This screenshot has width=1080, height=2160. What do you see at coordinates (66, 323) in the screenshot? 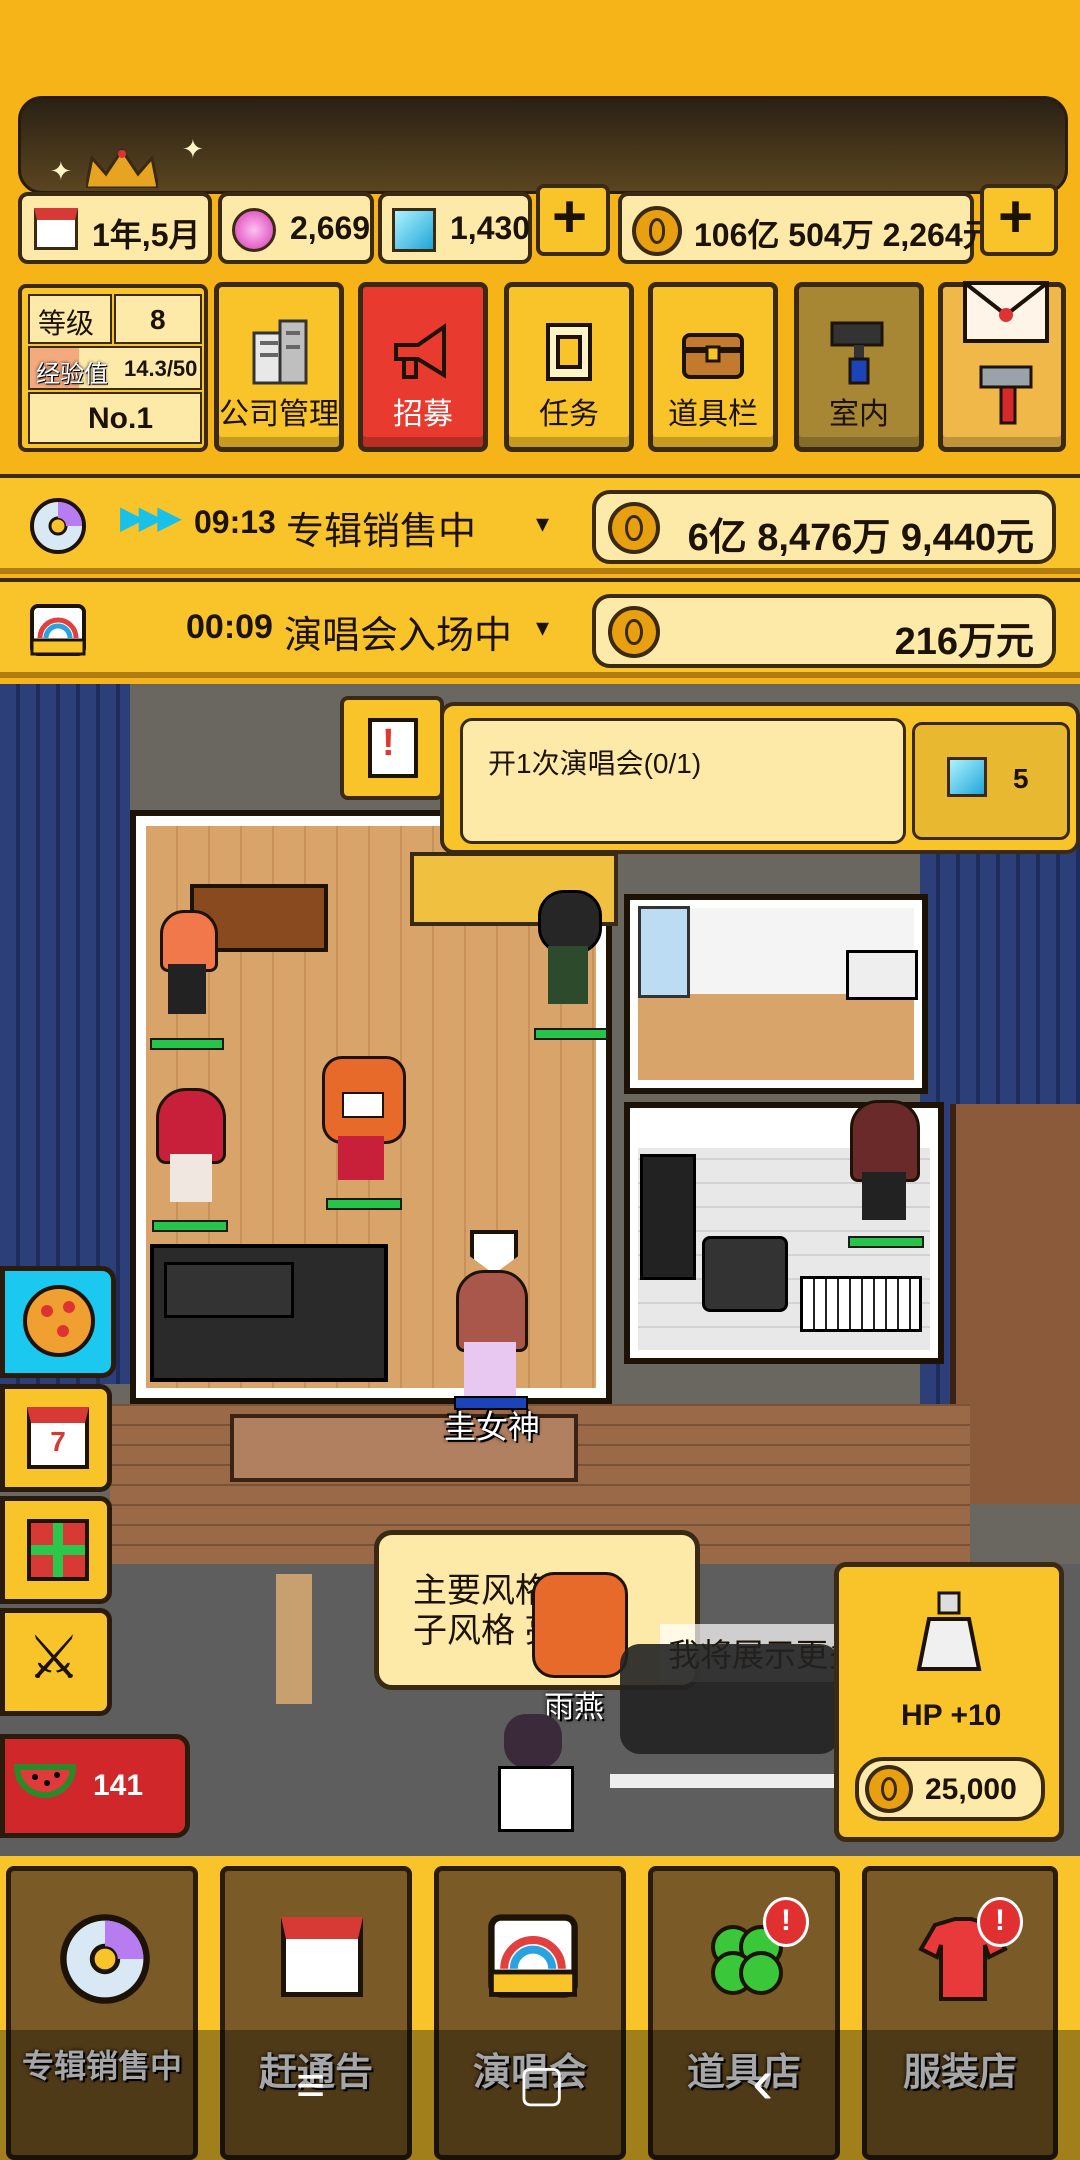
I see `level-label: 等级` at bounding box center [66, 323].